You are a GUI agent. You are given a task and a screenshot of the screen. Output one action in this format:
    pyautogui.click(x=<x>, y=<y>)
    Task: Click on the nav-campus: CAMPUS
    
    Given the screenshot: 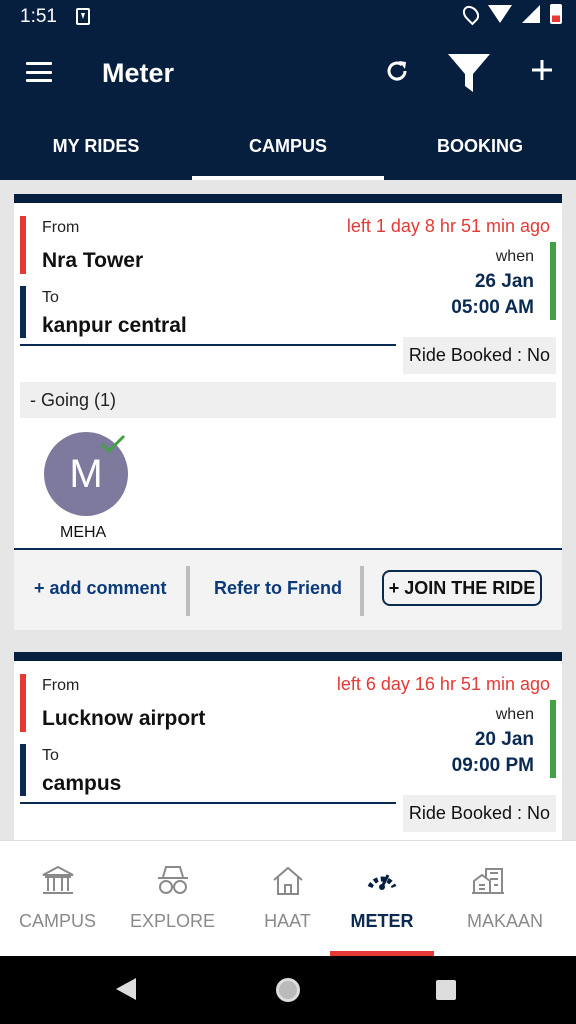 What is the action you would take?
    pyautogui.click(x=57, y=899)
    